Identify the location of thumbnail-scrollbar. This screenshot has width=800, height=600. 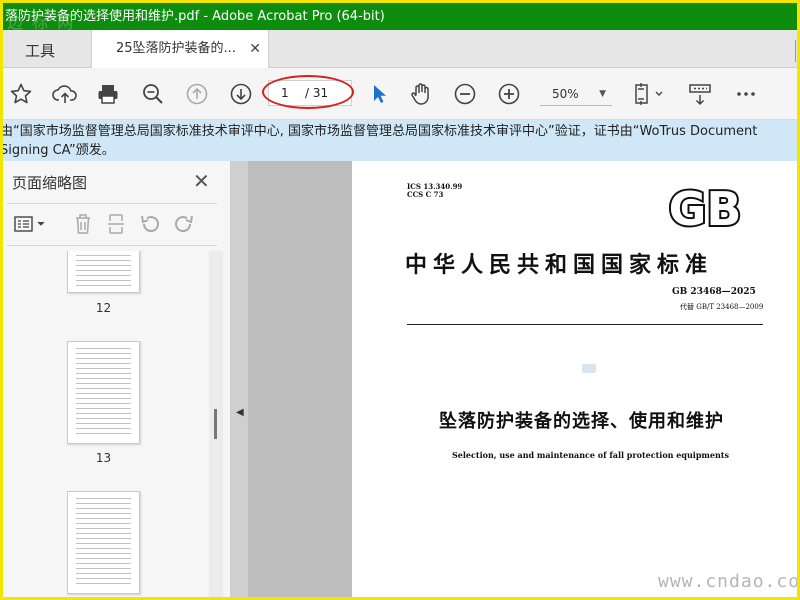
(216, 424).